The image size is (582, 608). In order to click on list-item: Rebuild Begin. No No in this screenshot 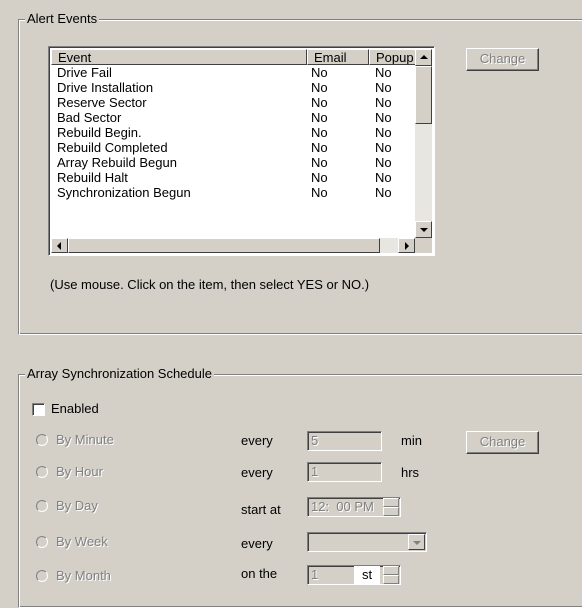, I will do `click(231, 132)`.